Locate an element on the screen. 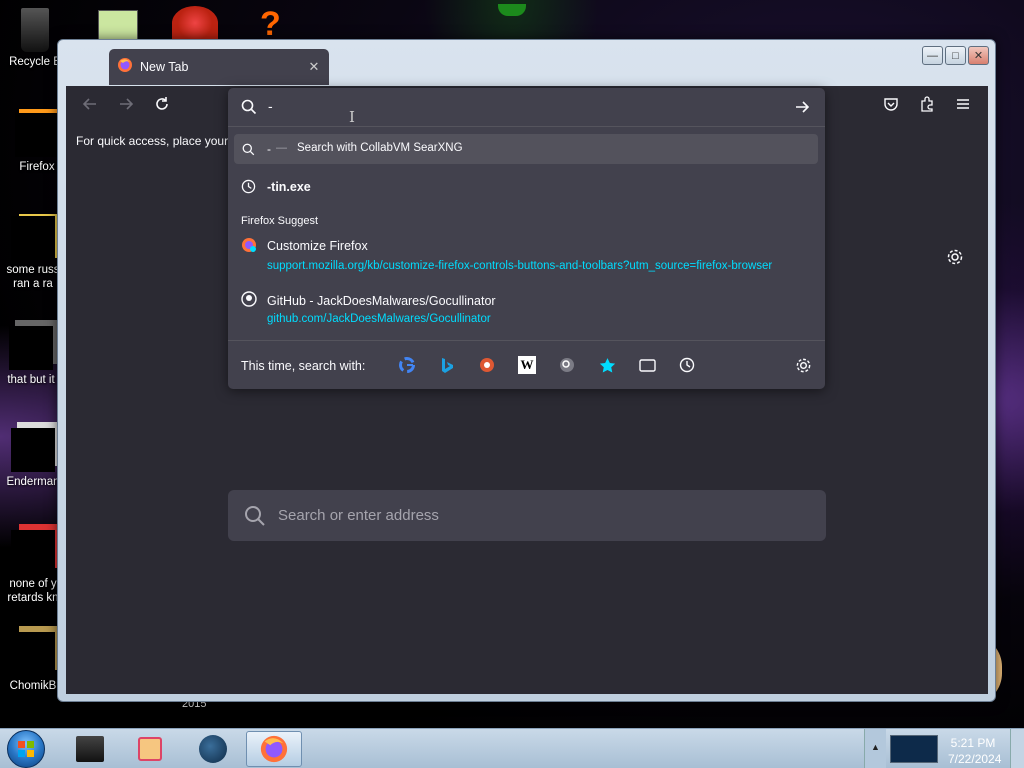 Image resolution: width=1024 pixels, height=768 pixels. suggestion-title: GitHub - JackDoesMalwares/Gocullinator is located at coordinates (381, 301).